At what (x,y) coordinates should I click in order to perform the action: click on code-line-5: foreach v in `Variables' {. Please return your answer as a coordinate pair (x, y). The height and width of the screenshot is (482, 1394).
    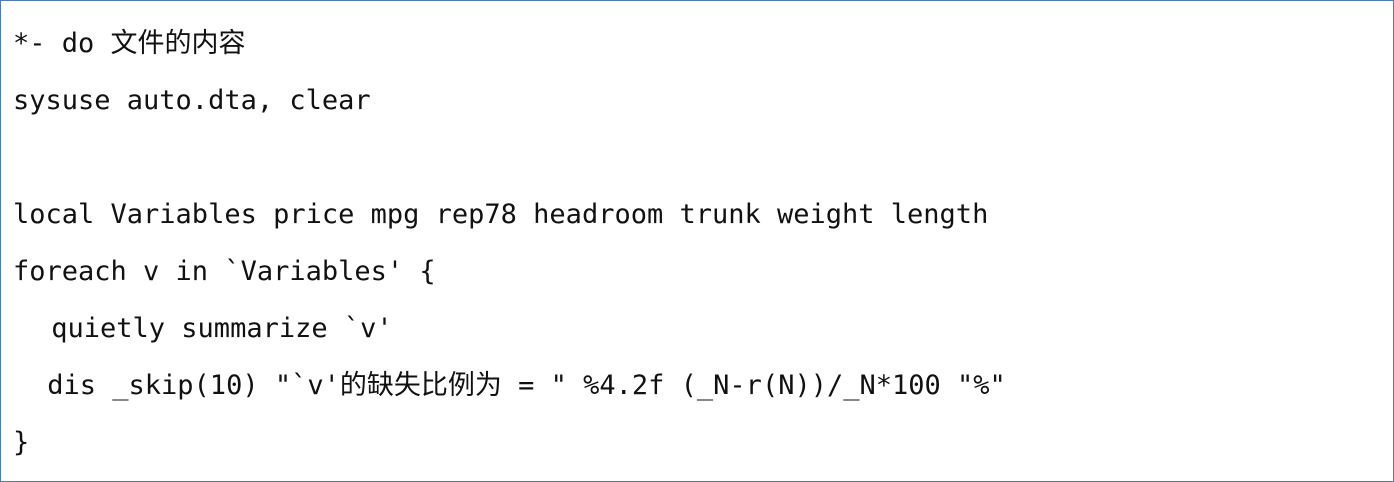
    Looking at the image, I should click on (224, 271).